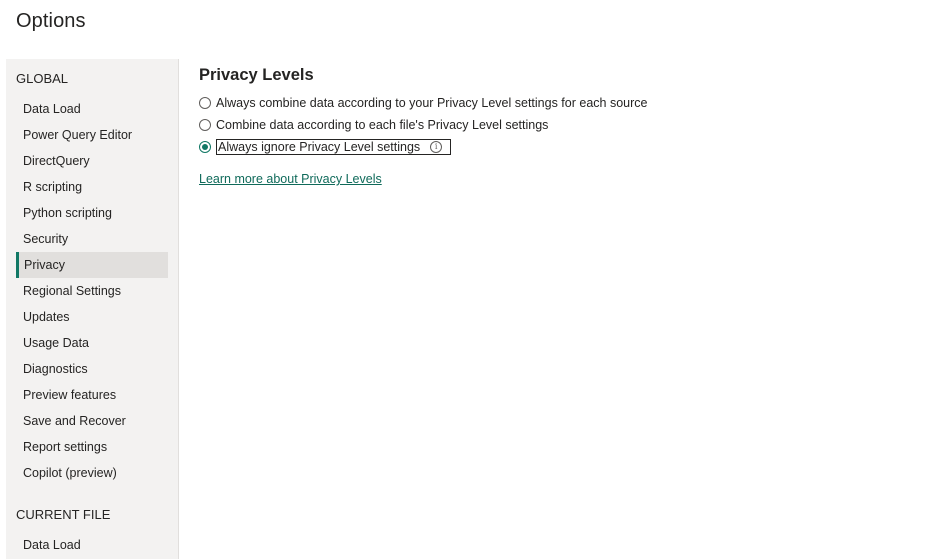 This screenshot has height=559, width=930. I want to click on current-file-section-heading: CURRENT FILE, so click(63, 514).